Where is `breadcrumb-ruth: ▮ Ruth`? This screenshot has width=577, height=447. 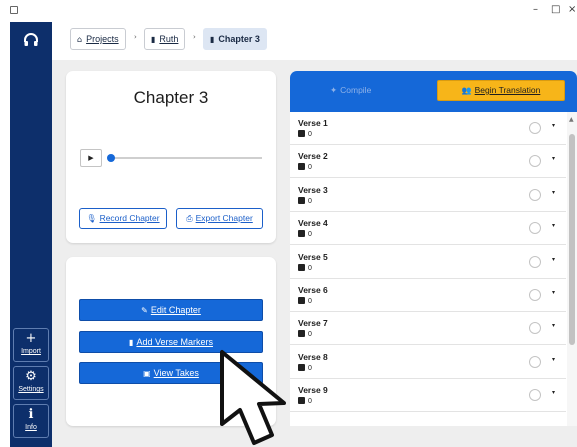
breadcrumb-ruth: ▮ Ruth is located at coordinates (165, 39).